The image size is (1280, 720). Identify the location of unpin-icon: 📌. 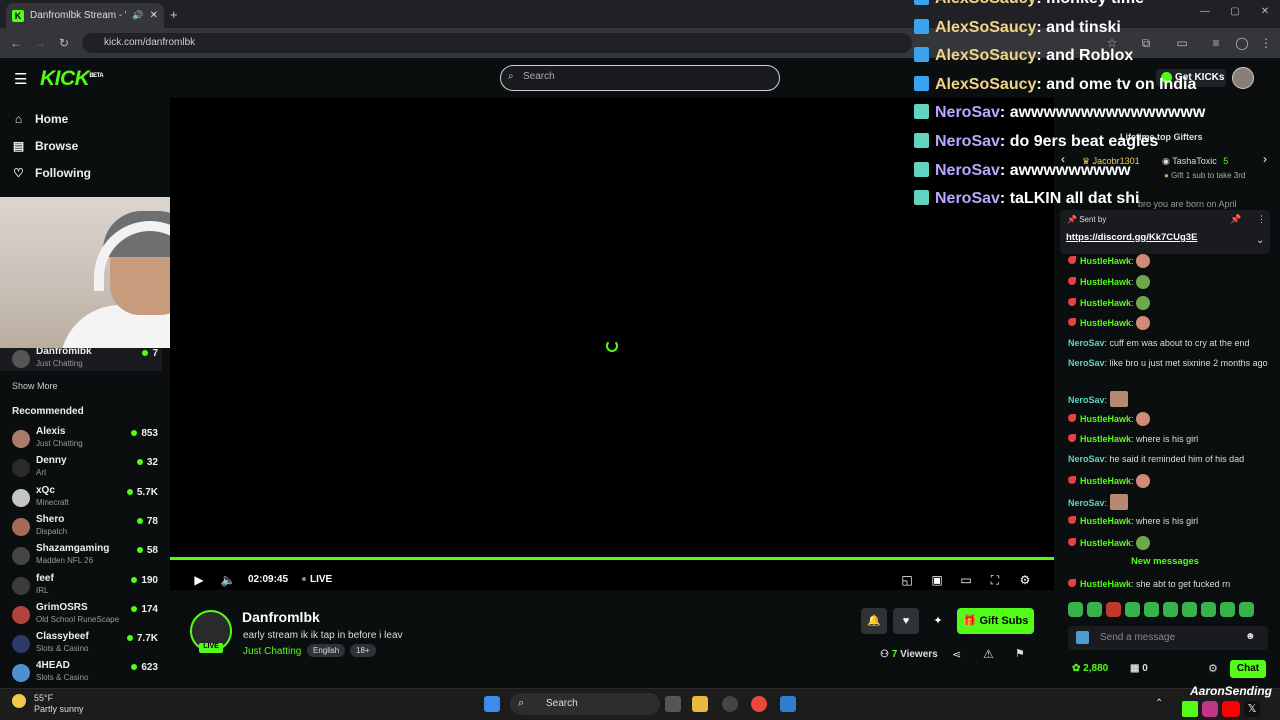
(1235, 219).